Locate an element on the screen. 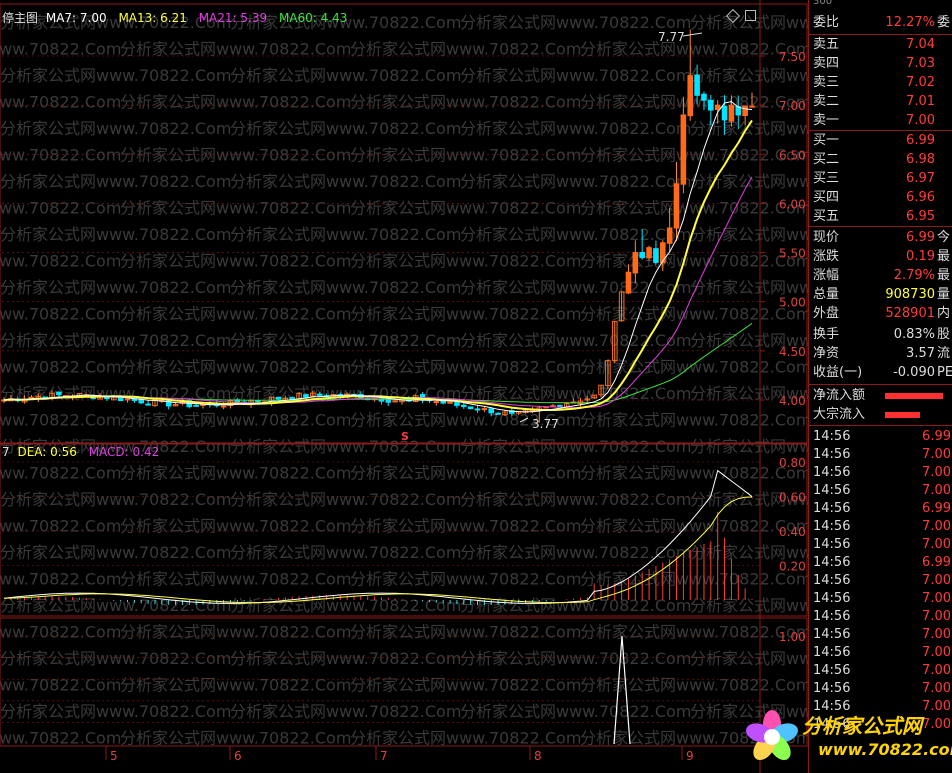 The width and height of the screenshot is (952, 773). weibi-value: 12.27% is located at coordinates (910, 22).